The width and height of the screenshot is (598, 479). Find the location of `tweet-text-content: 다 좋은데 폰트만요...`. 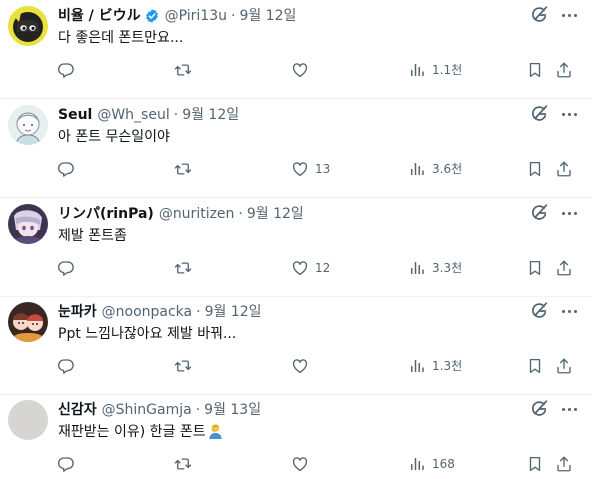

tweet-text-content: 다 좋은데 폰트만요... is located at coordinates (121, 38).